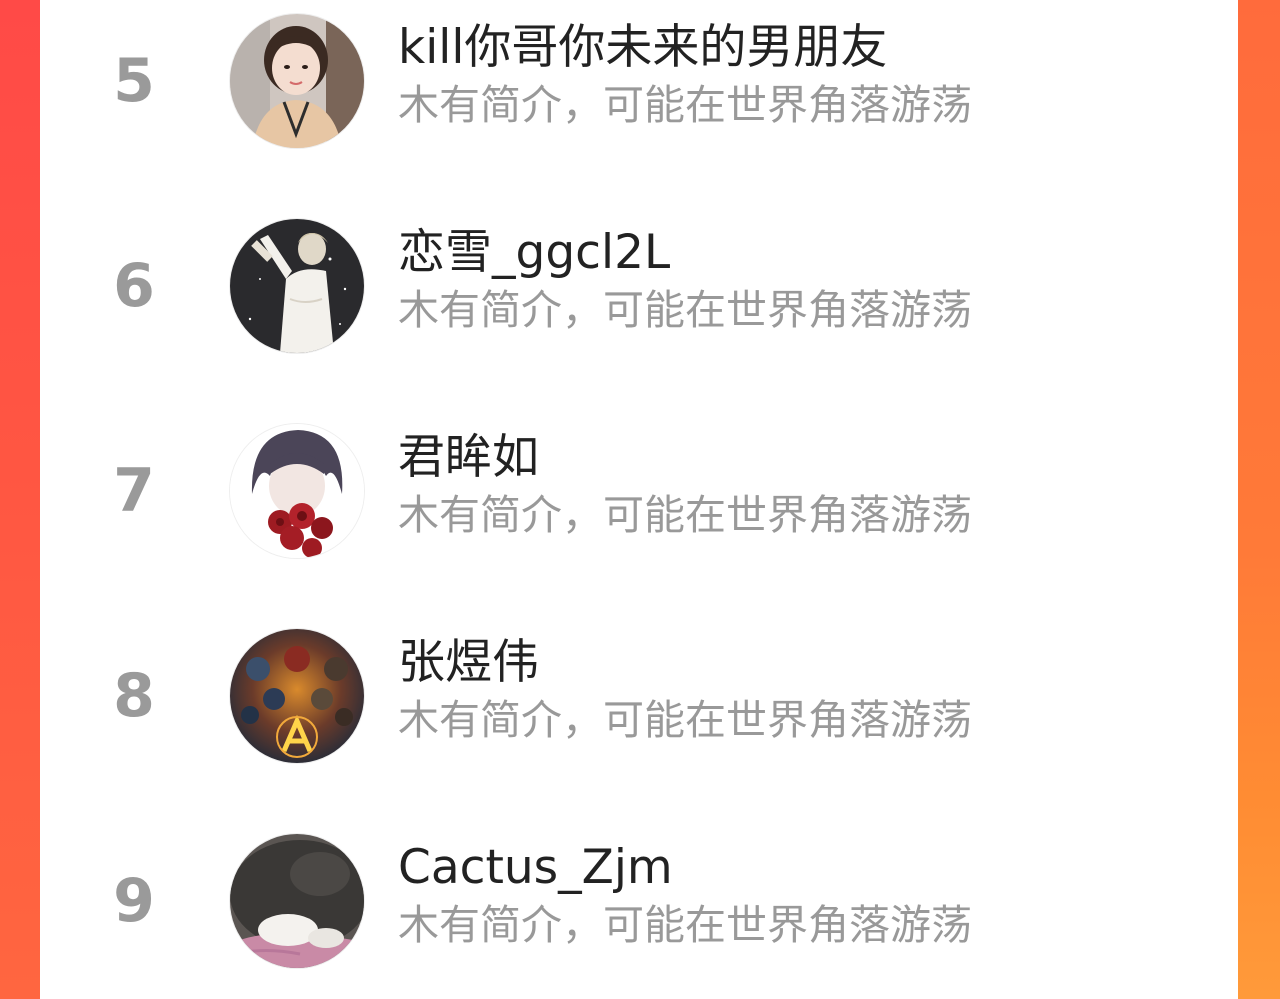  I want to click on right-gradient-bar, so click(1259, 499).